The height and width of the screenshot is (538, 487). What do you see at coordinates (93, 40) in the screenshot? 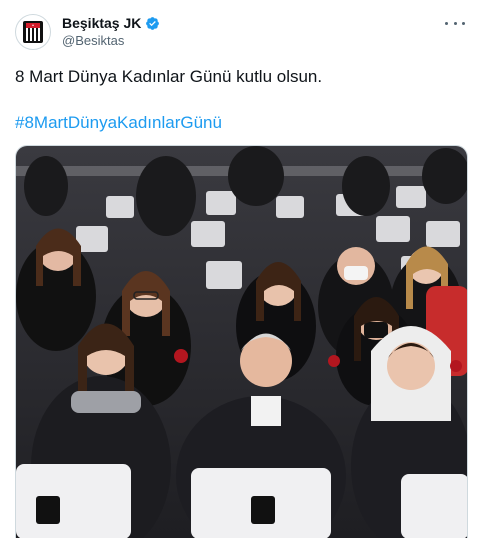
I see `author-handle: @Besiktas` at bounding box center [93, 40].